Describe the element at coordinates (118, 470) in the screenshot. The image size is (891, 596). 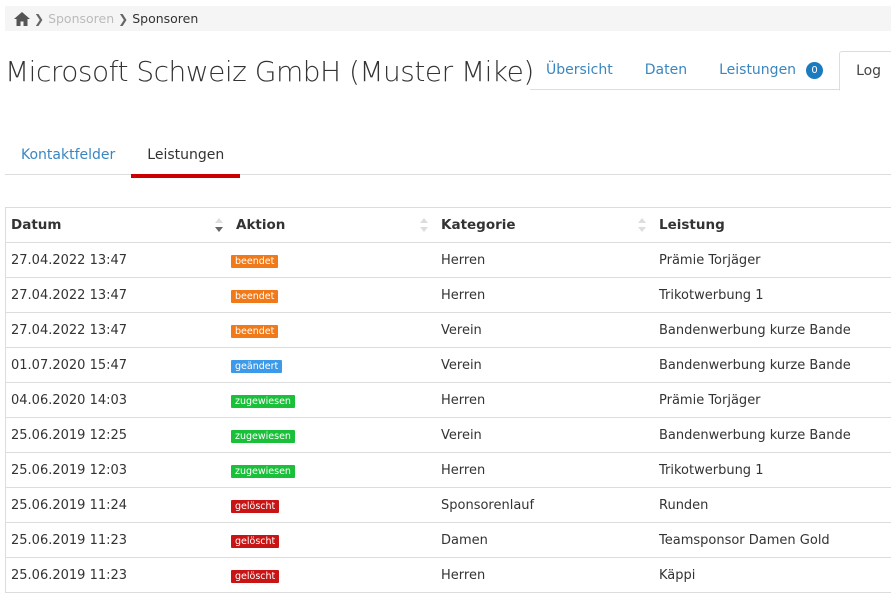
I see `cell-datum: 25.06.2019 12:03` at that location.